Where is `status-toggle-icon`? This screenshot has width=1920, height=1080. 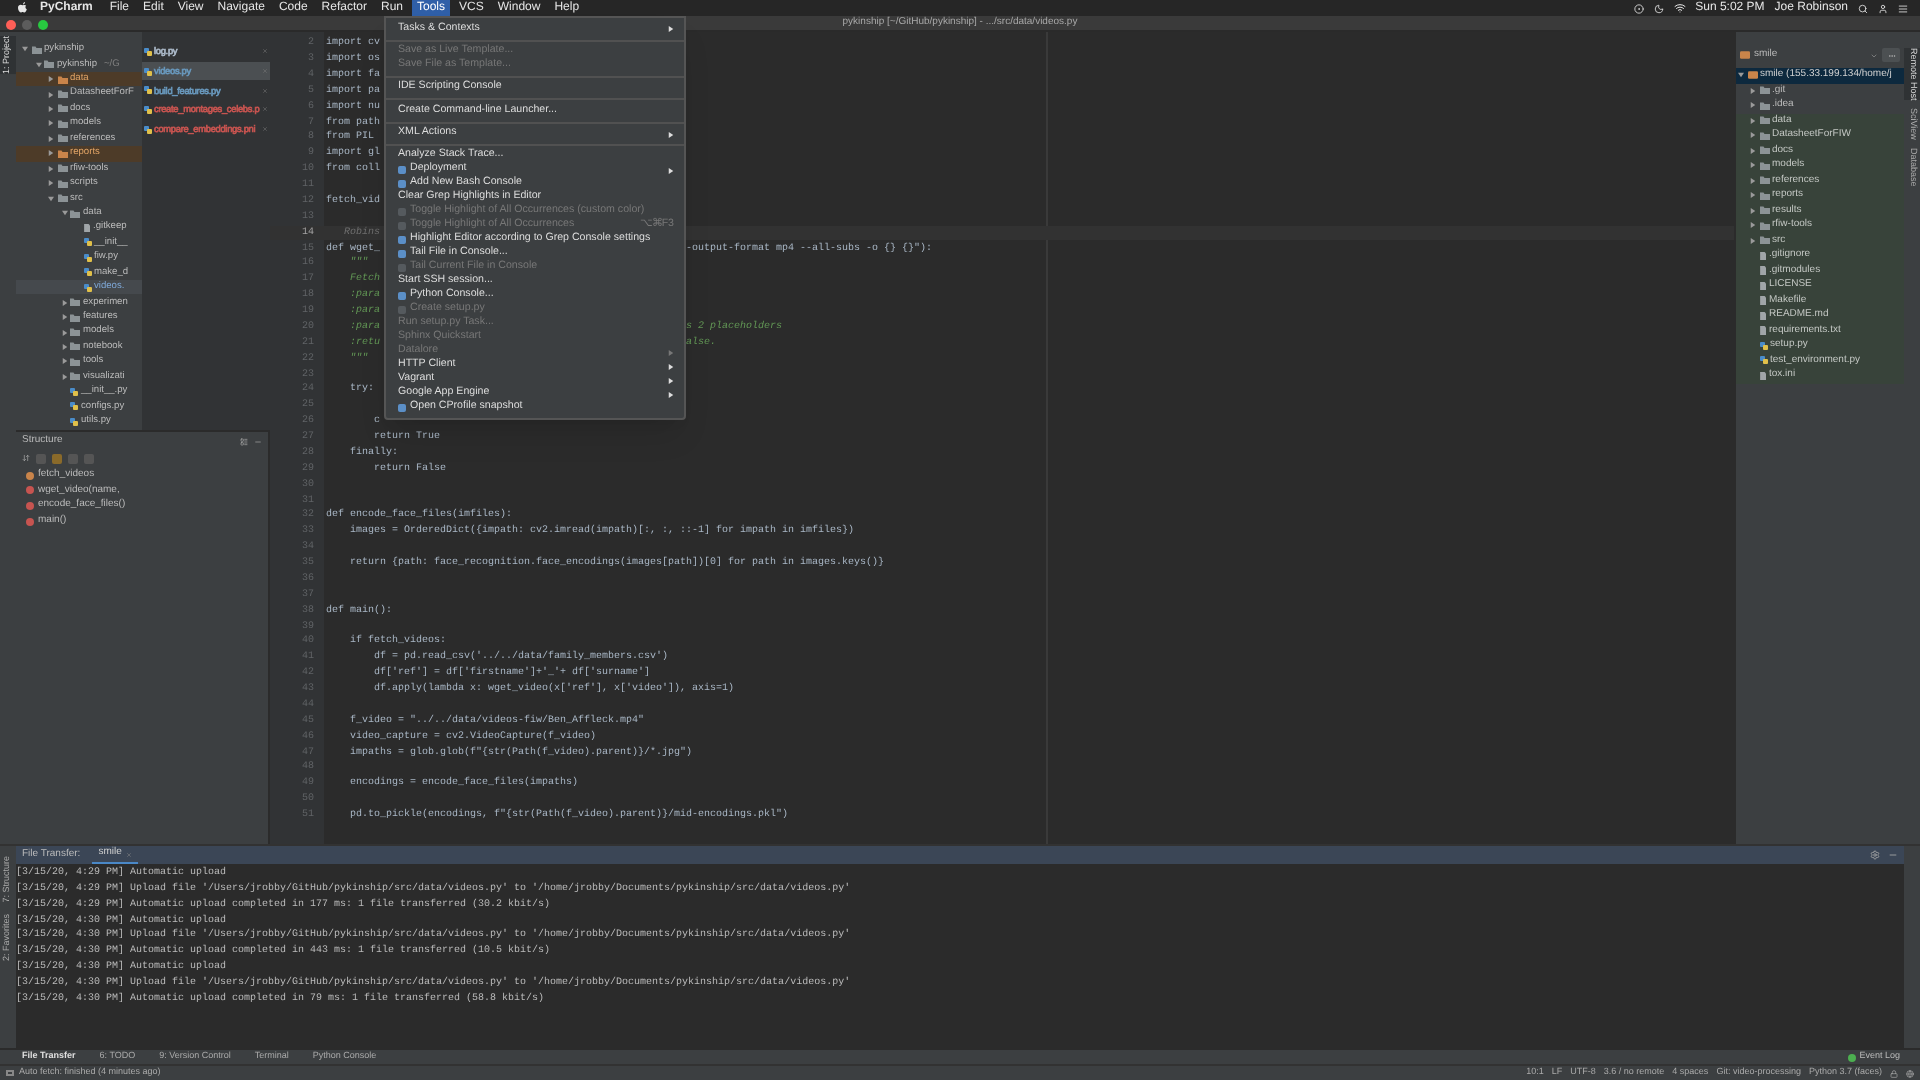
status-toggle-icon is located at coordinates (9, 1073).